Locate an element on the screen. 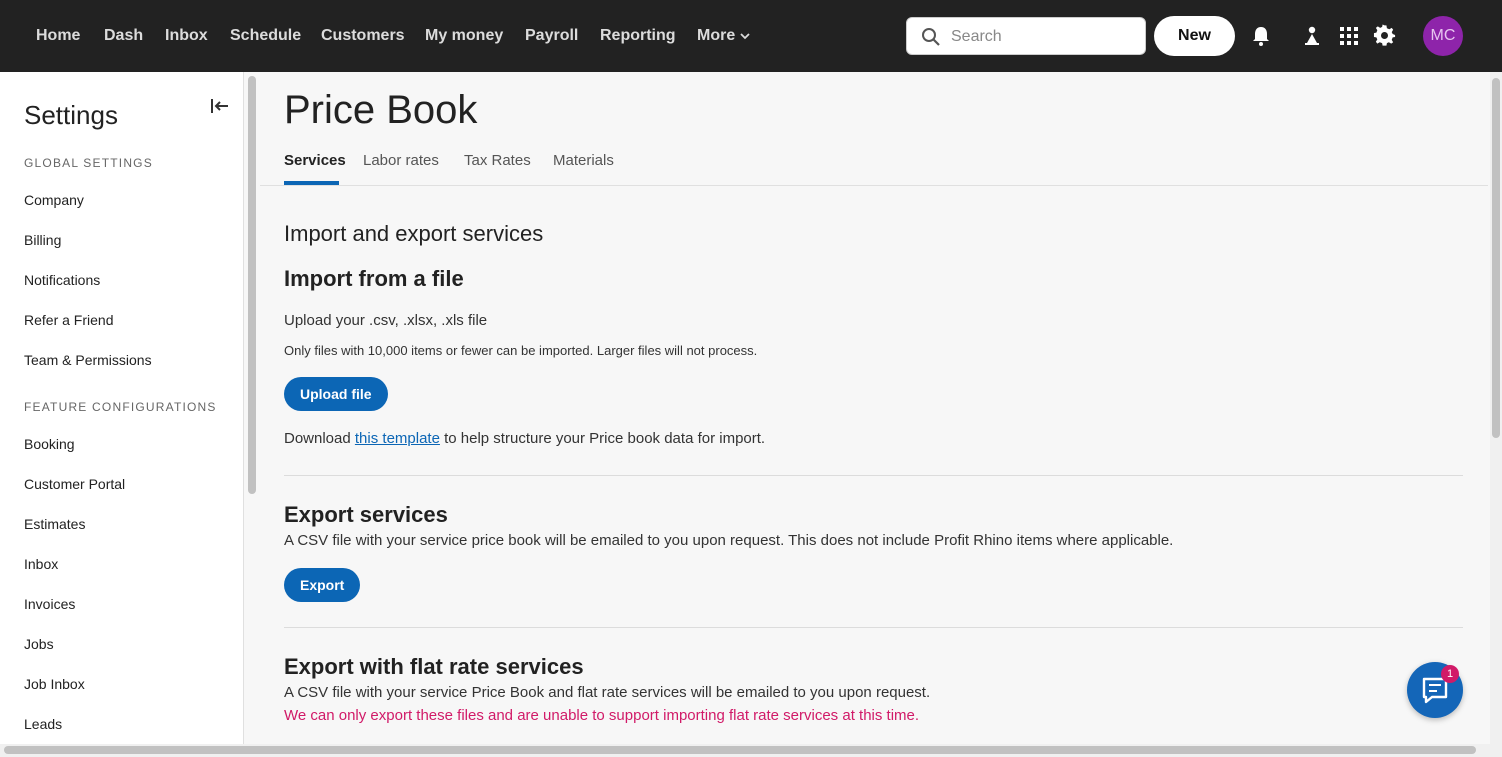 This screenshot has height=757, width=1502. upload-instructions: Upload your .csv, .xlsx, .xls file is located at coordinates (386, 320).